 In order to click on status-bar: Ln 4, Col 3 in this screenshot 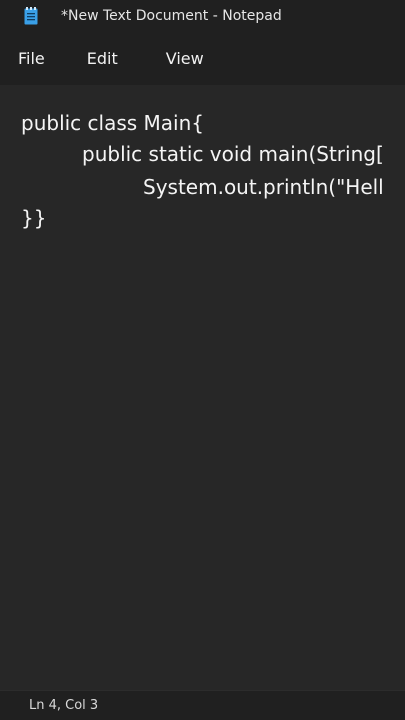, I will do `click(202, 705)`.